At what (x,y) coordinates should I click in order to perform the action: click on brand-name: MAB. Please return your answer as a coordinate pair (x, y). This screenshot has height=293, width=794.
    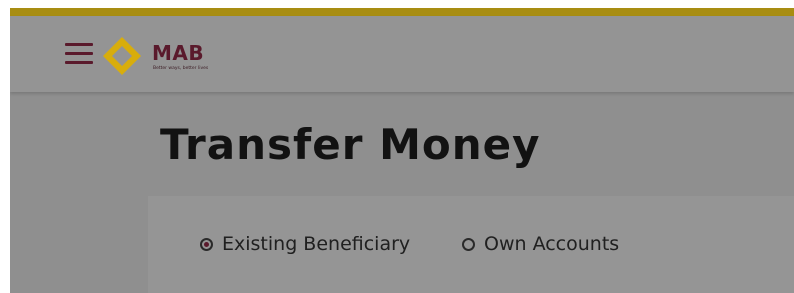
    Looking at the image, I should click on (178, 53).